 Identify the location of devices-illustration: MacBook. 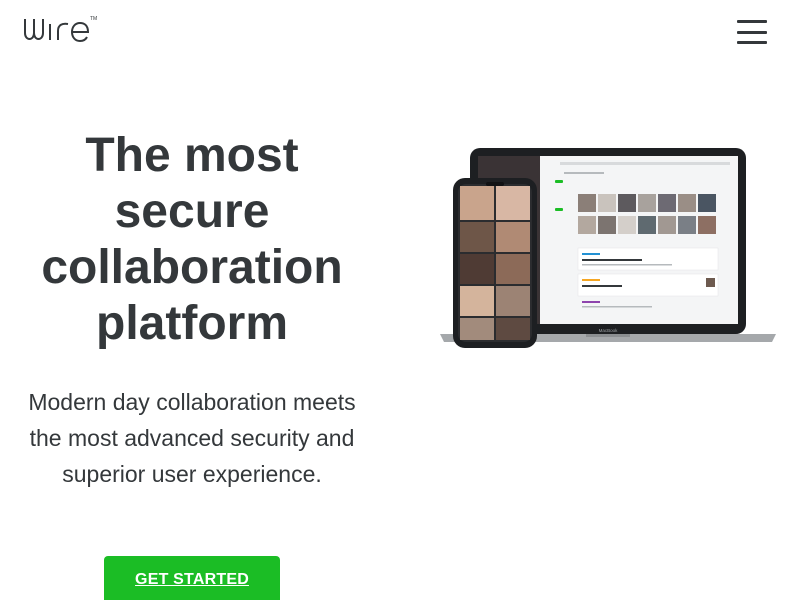
(608, 248).